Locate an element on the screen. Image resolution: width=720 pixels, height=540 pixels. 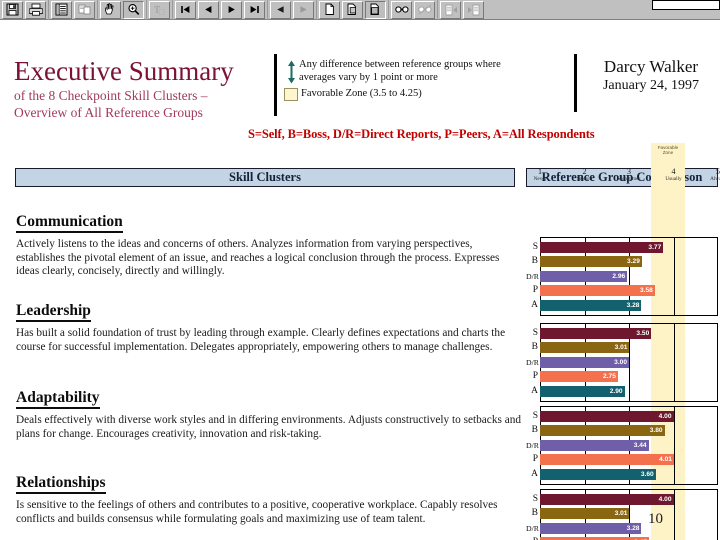
axis-tick-number: 3 is located at coordinates (629, 171).